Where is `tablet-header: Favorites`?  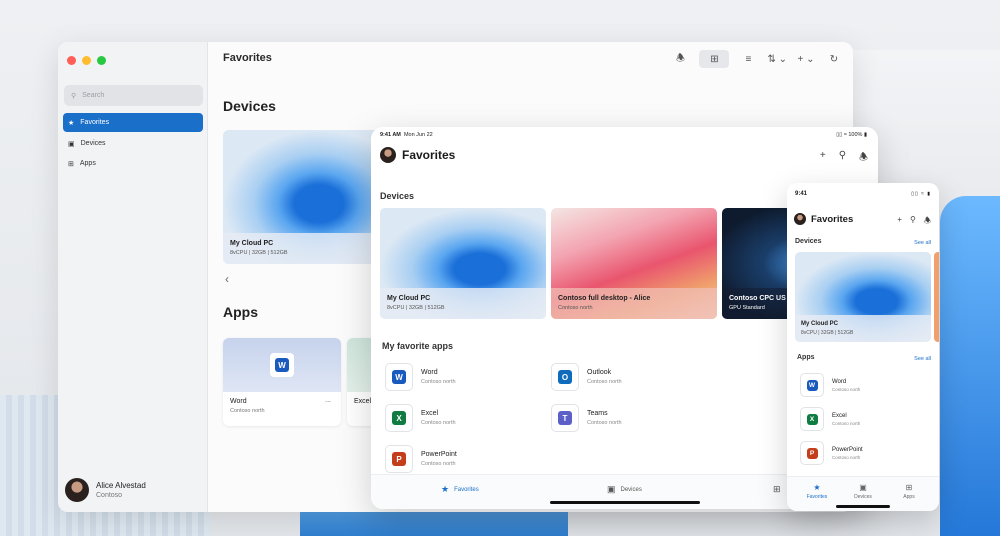
tablet-header: Favorites is located at coordinates (417, 155).